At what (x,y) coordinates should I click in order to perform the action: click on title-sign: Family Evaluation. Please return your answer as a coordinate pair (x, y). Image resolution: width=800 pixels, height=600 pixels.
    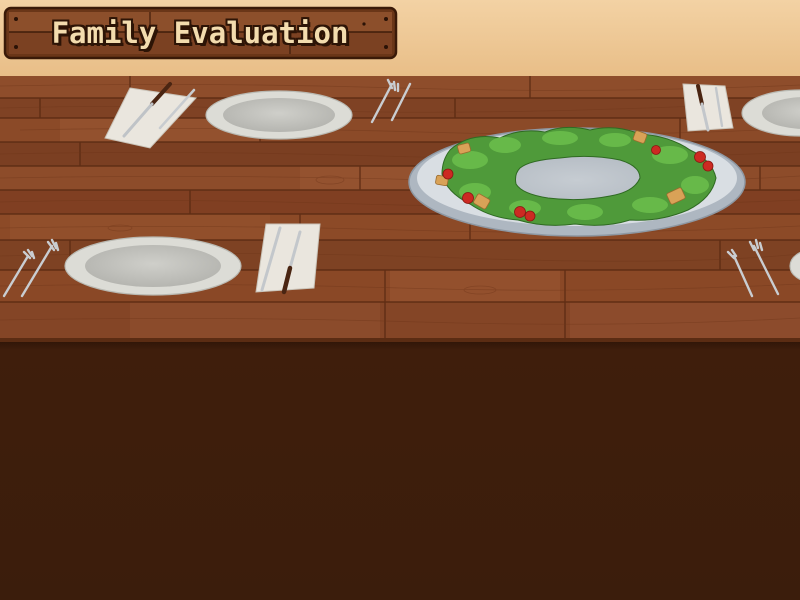
    Looking at the image, I should click on (200, 33).